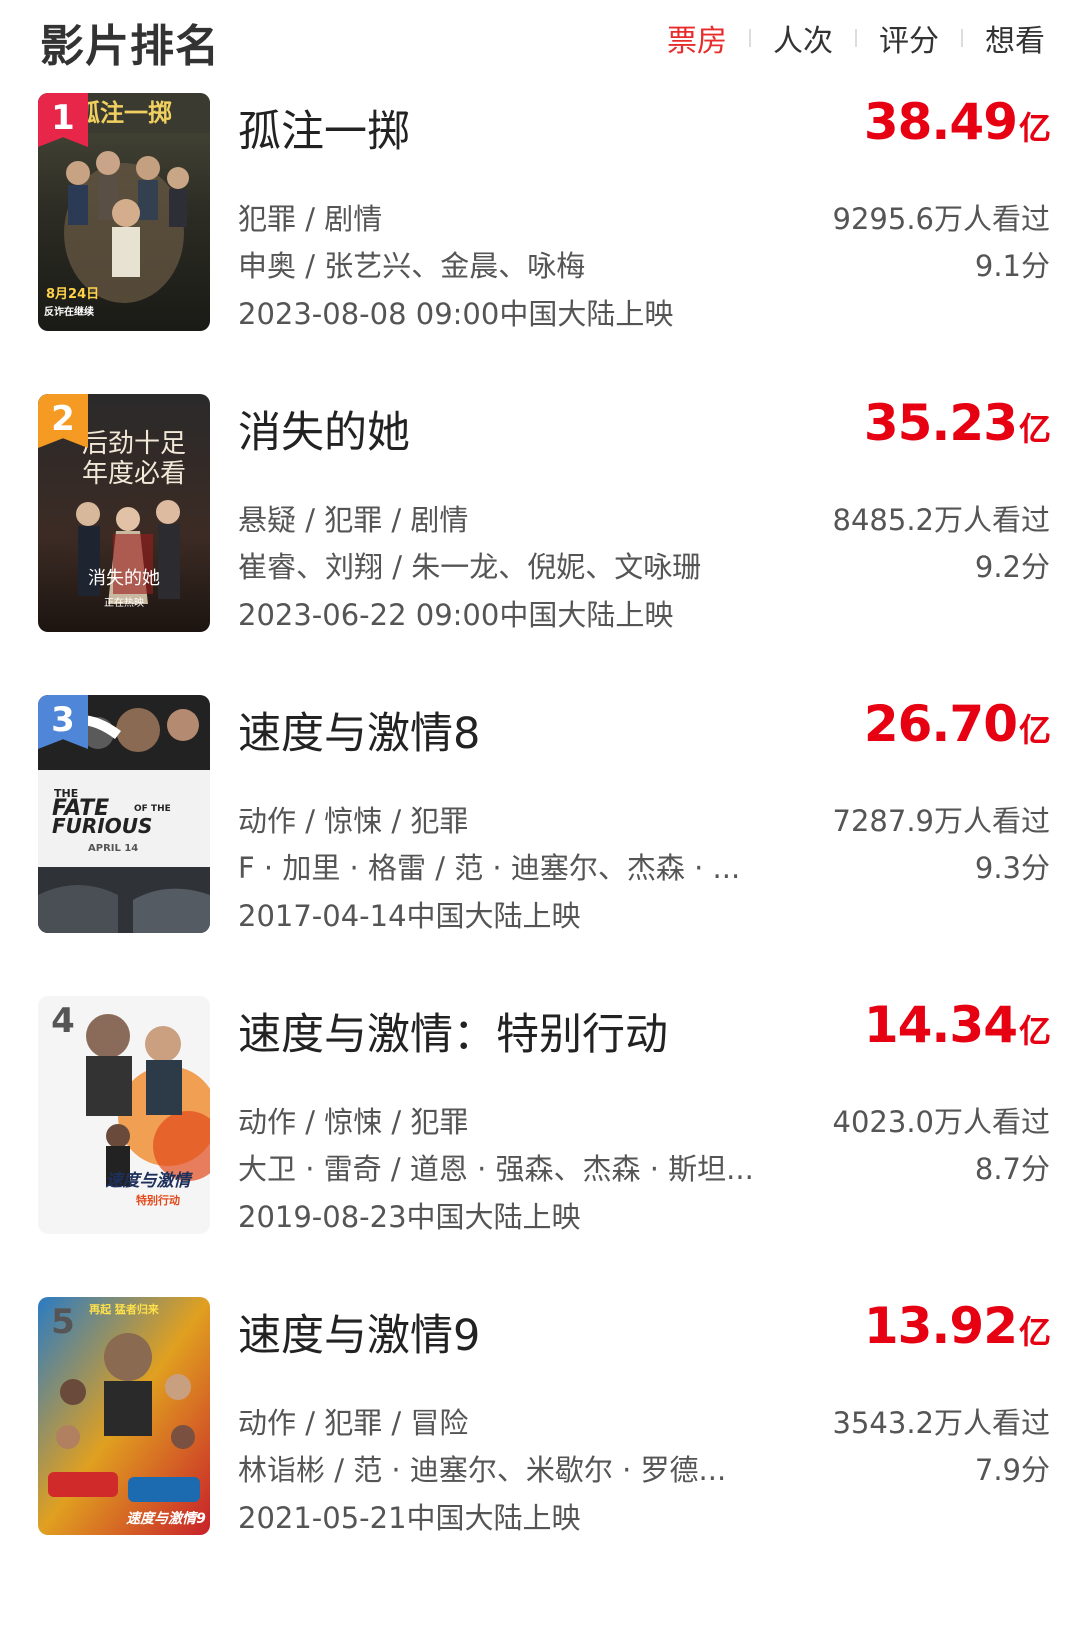 This screenshot has width=1080, height=1638. What do you see at coordinates (310, 219) in the screenshot?
I see `movie-genre: 犯罪 / 剧情` at bounding box center [310, 219].